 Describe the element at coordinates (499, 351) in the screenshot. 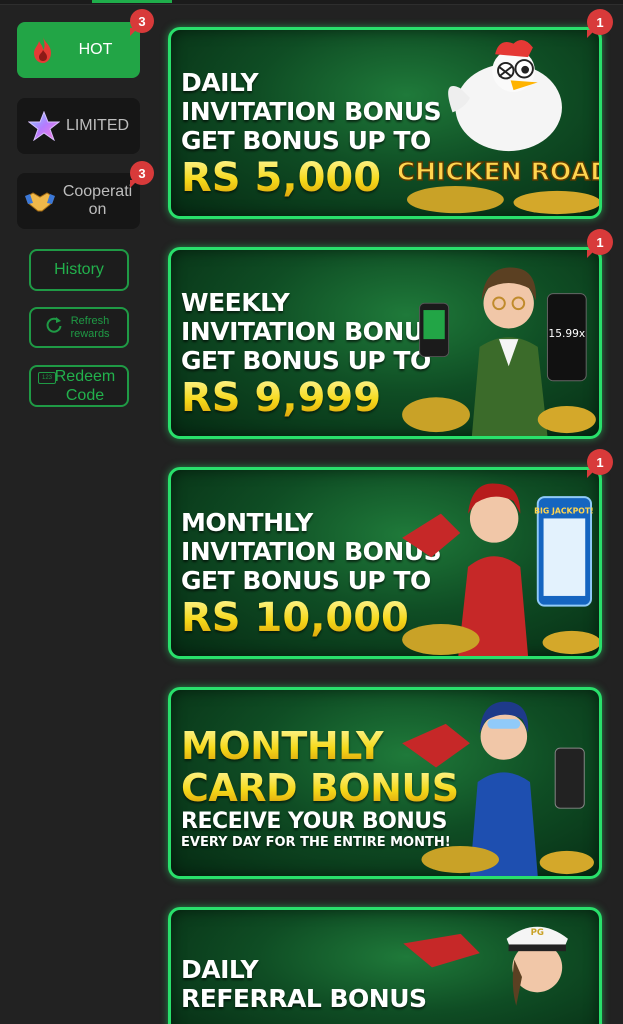

I see `aviator-girl-illustration: 15.99x` at that location.